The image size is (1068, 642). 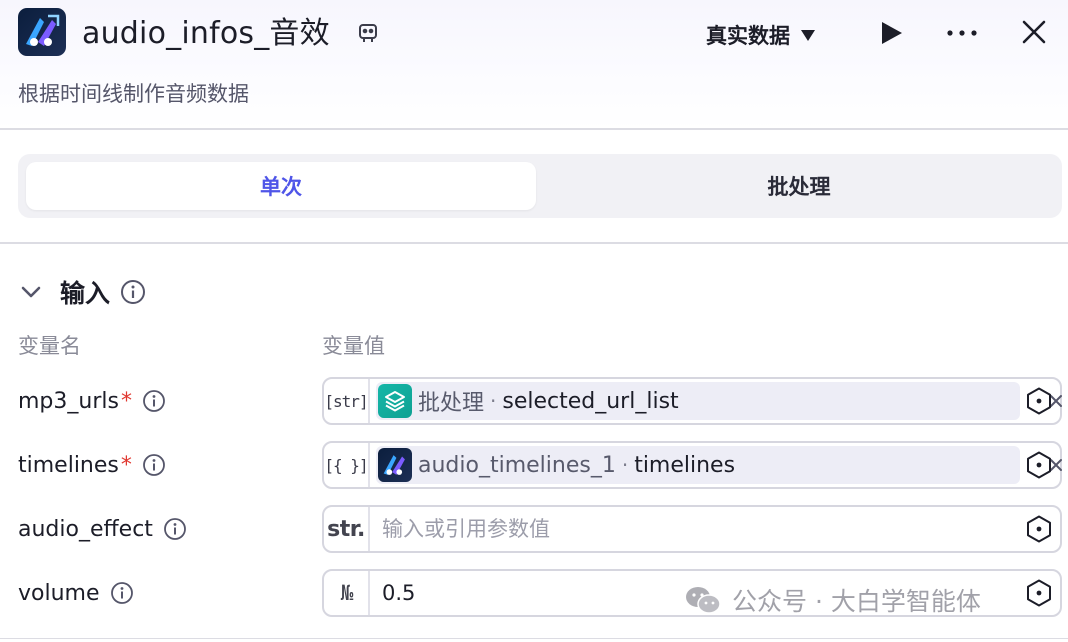 I want to click on close-icon, so click(x=1034, y=32).